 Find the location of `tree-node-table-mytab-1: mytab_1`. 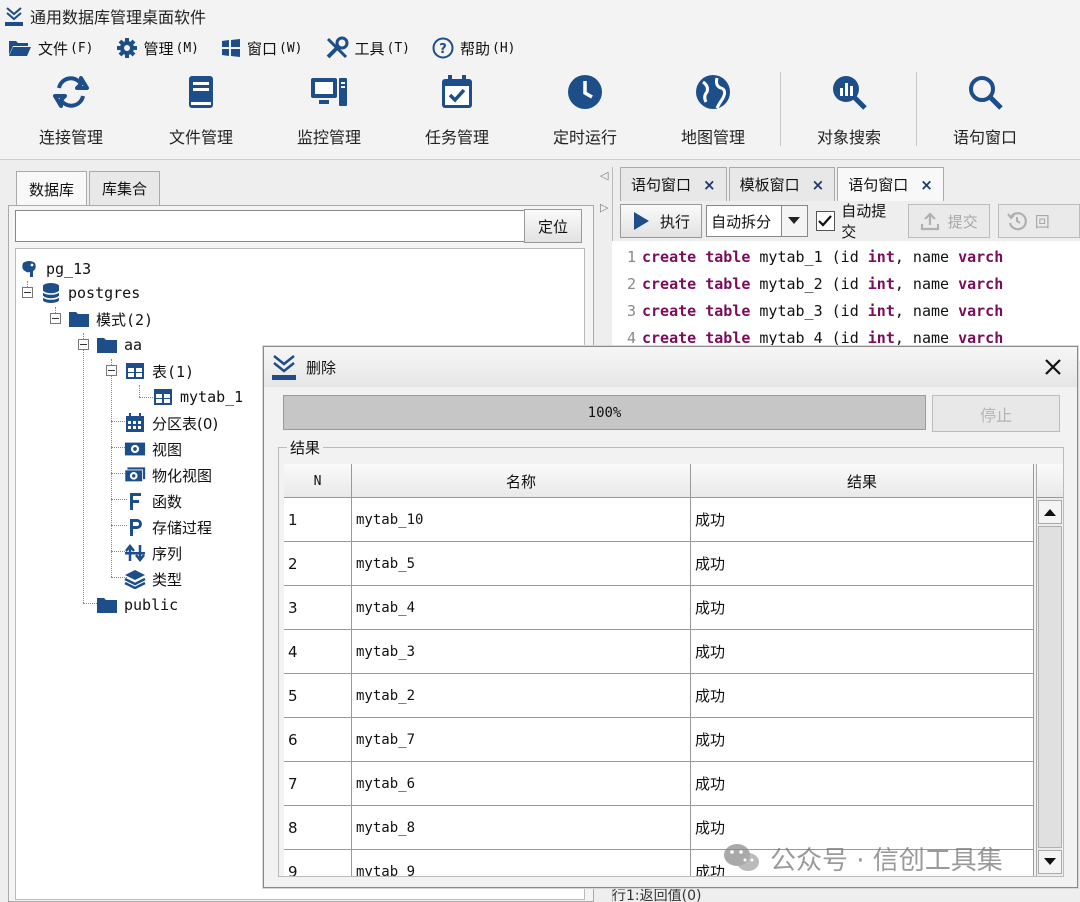

tree-node-table-mytab-1: mytab_1 is located at coordinates (197, 397).